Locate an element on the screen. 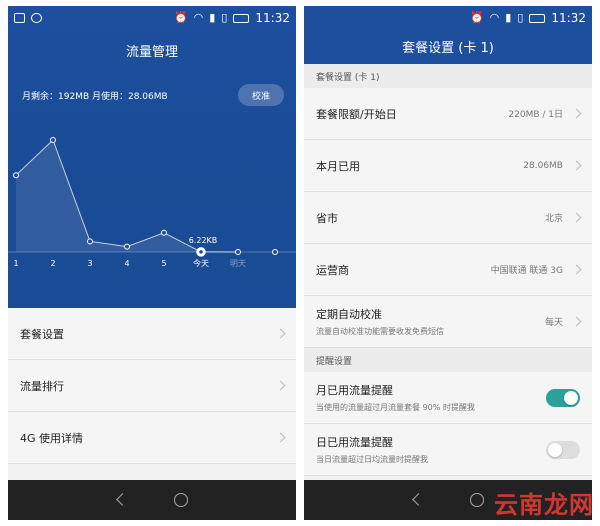  chart-annotation: 6.22KB is located at coordinates (203, 240).